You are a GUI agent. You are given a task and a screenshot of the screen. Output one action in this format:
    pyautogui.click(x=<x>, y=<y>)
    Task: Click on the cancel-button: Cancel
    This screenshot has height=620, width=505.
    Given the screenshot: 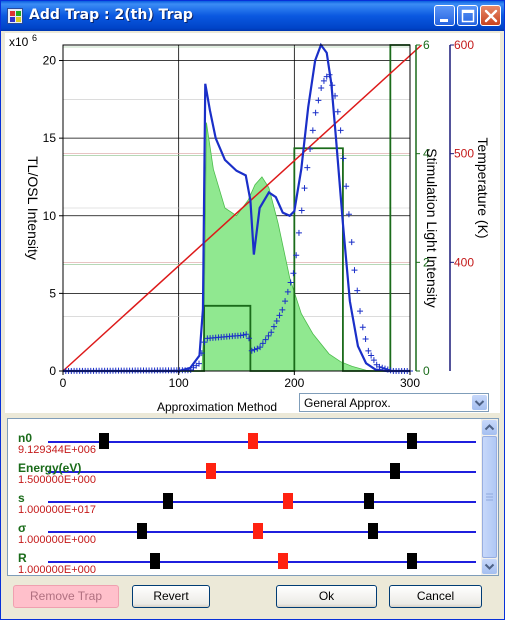 What is the action you would take?
    pyautogui.click(x=435, y=596)
    